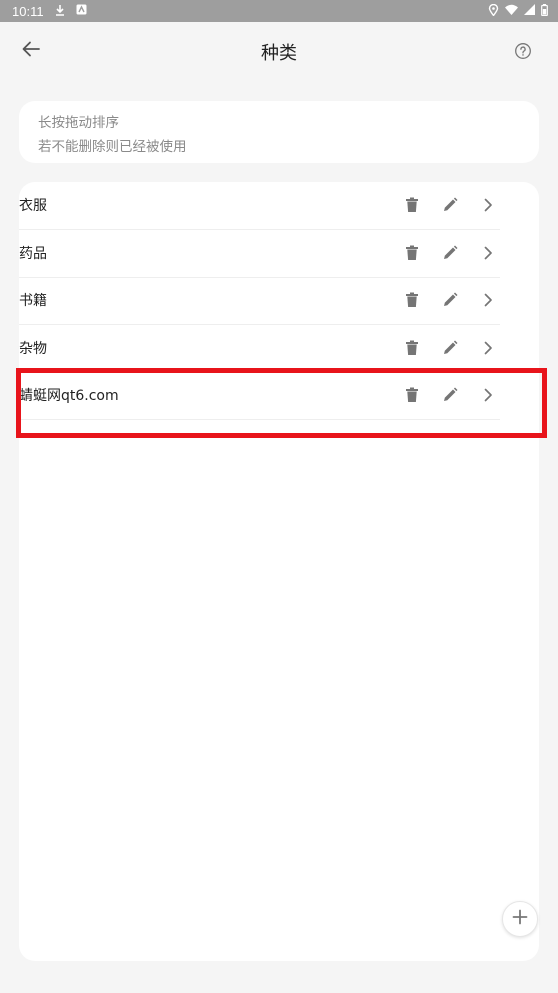 Image resolution: width=558 pixels, height=993 pixels. I want to click on help-circle-icon, so click(523, 53).